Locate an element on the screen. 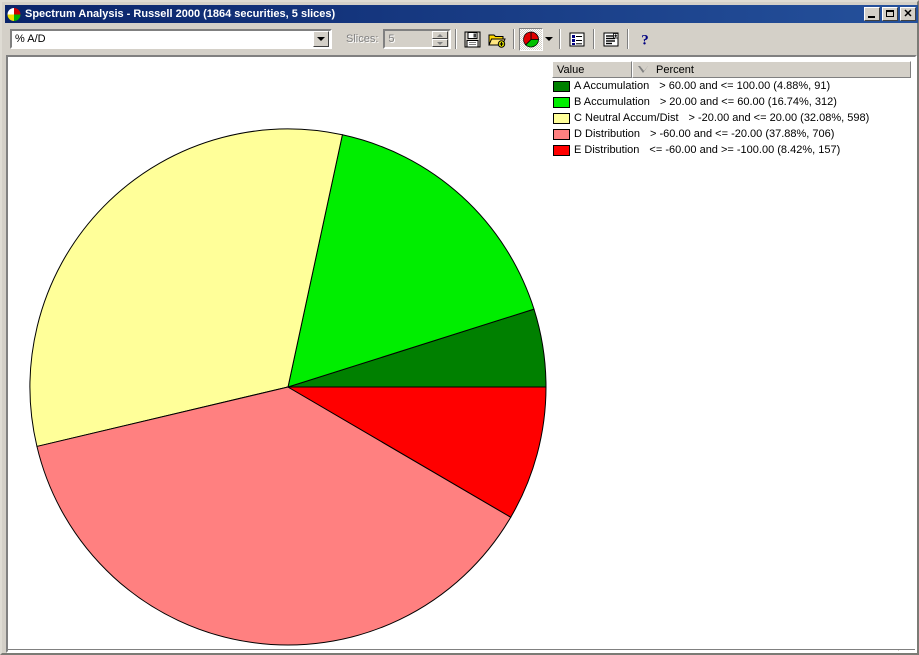 The image size is (919, 655). legend-header: Value Percent is located at coordinates (731, 69).